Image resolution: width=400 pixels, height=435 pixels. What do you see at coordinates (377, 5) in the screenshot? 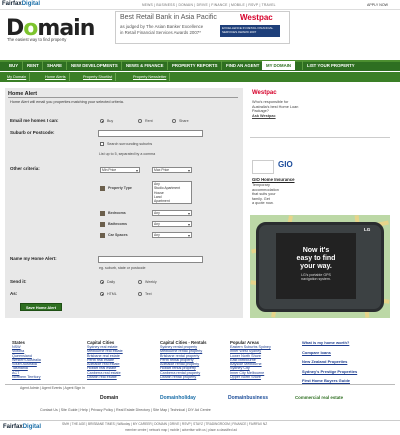
I see `apply-now-link: APPLY NOW` at bounding box center [377, 5].